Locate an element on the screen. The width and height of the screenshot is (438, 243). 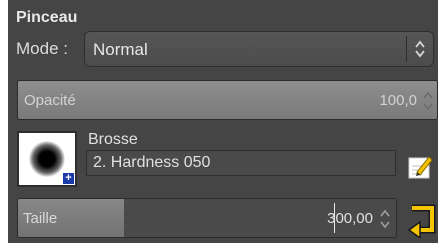
size-slider: Taille 300,00 is located at coordinates (207, 218).